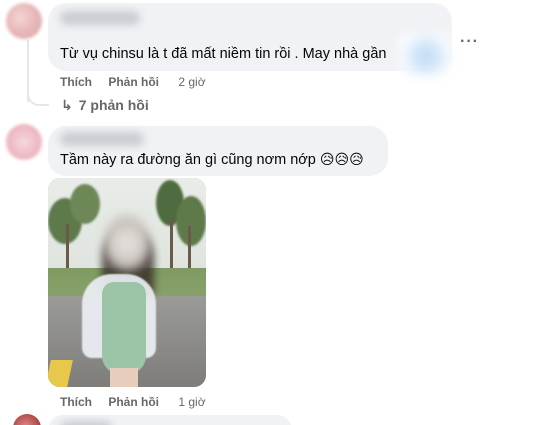  I want to click on comment-photo-attachment, so click(127, 282).